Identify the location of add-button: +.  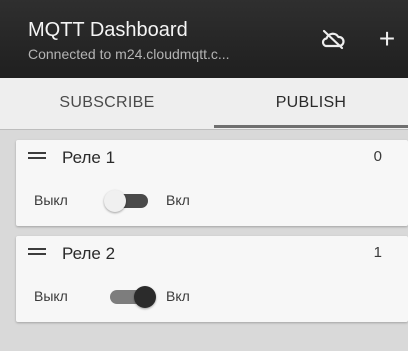
(387, 39).